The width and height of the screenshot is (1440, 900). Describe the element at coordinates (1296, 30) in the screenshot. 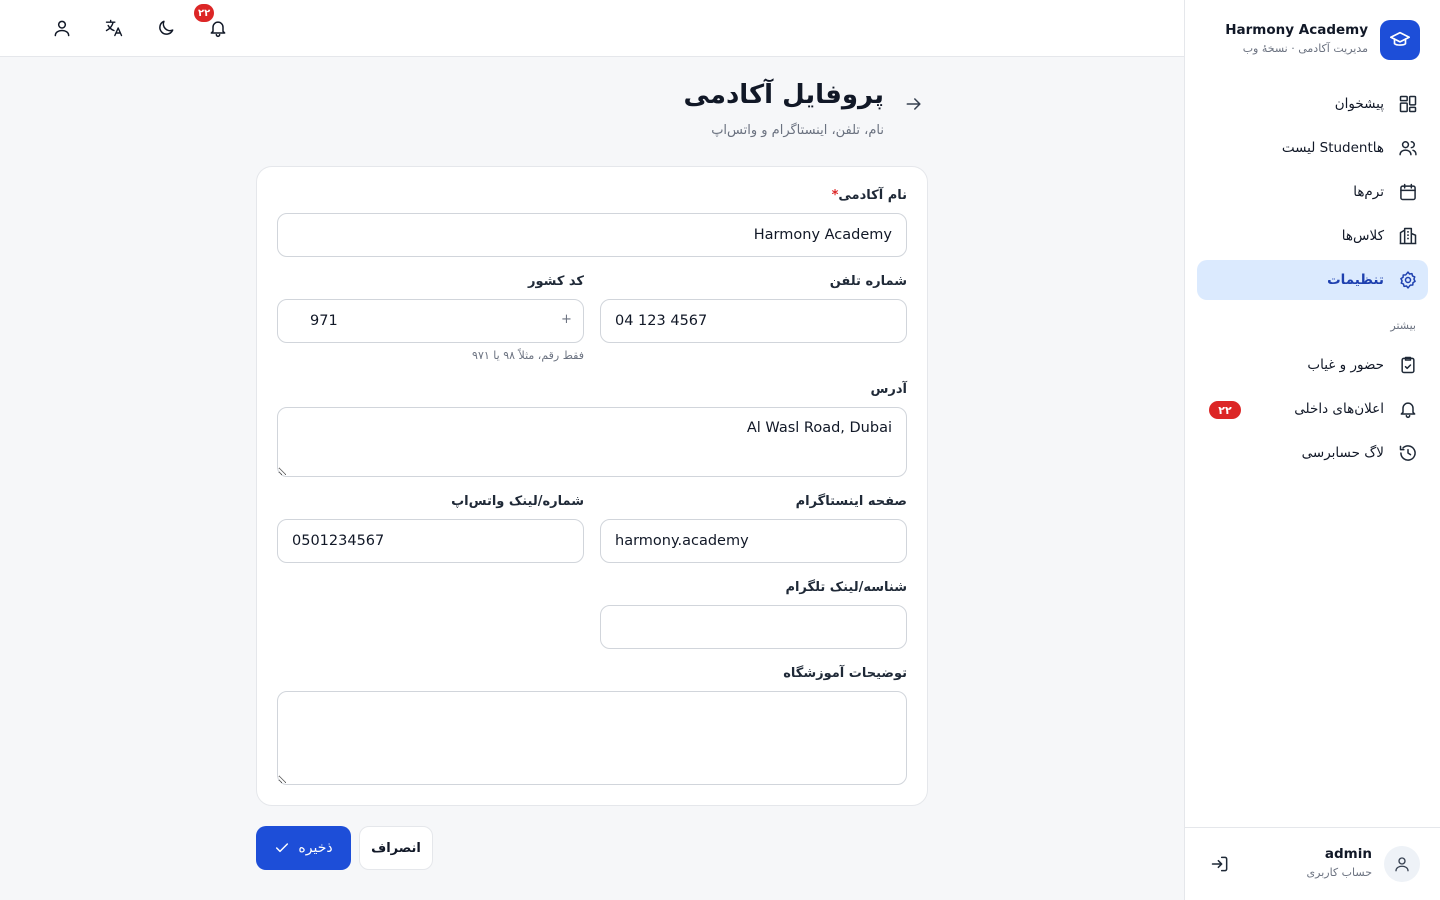

I see `brand-name: Harmony Academy` at that location.